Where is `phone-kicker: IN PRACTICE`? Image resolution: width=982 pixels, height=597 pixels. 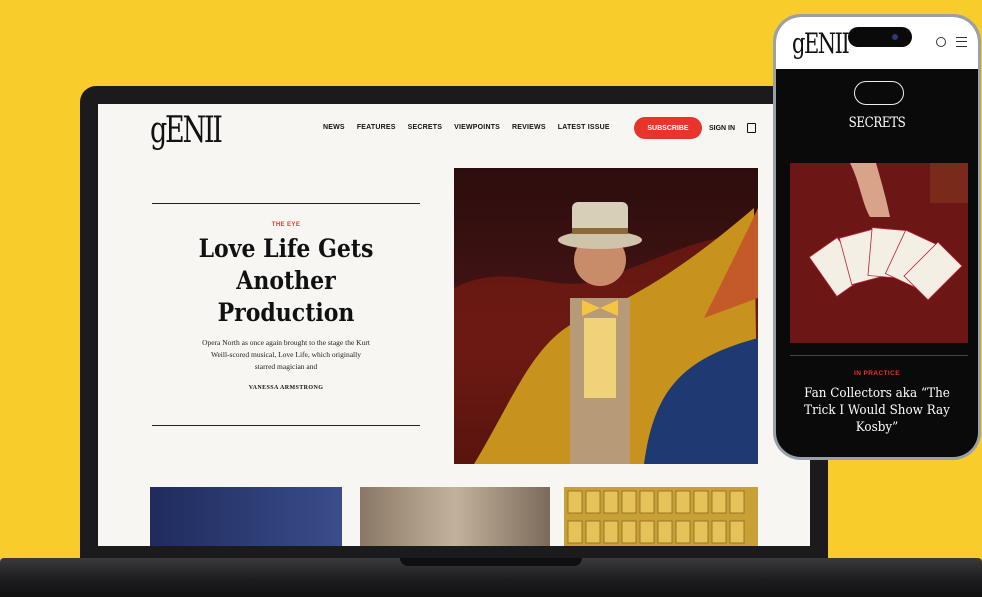
phone-kicker: IN PRACTICE is located at coordinates (877, 373).